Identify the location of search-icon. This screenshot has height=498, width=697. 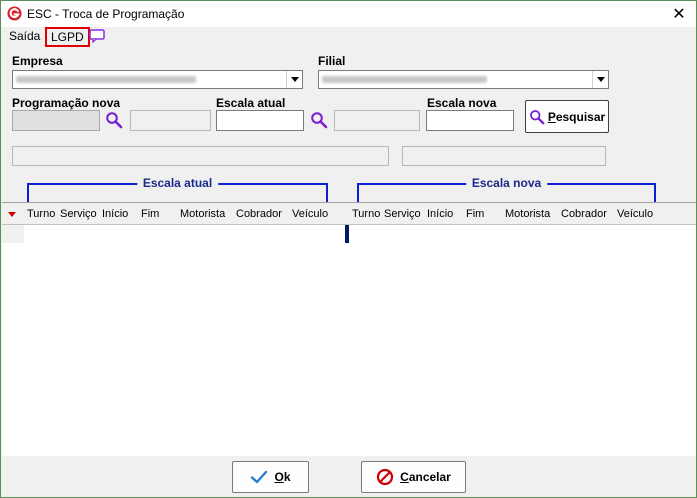
(537, 116).